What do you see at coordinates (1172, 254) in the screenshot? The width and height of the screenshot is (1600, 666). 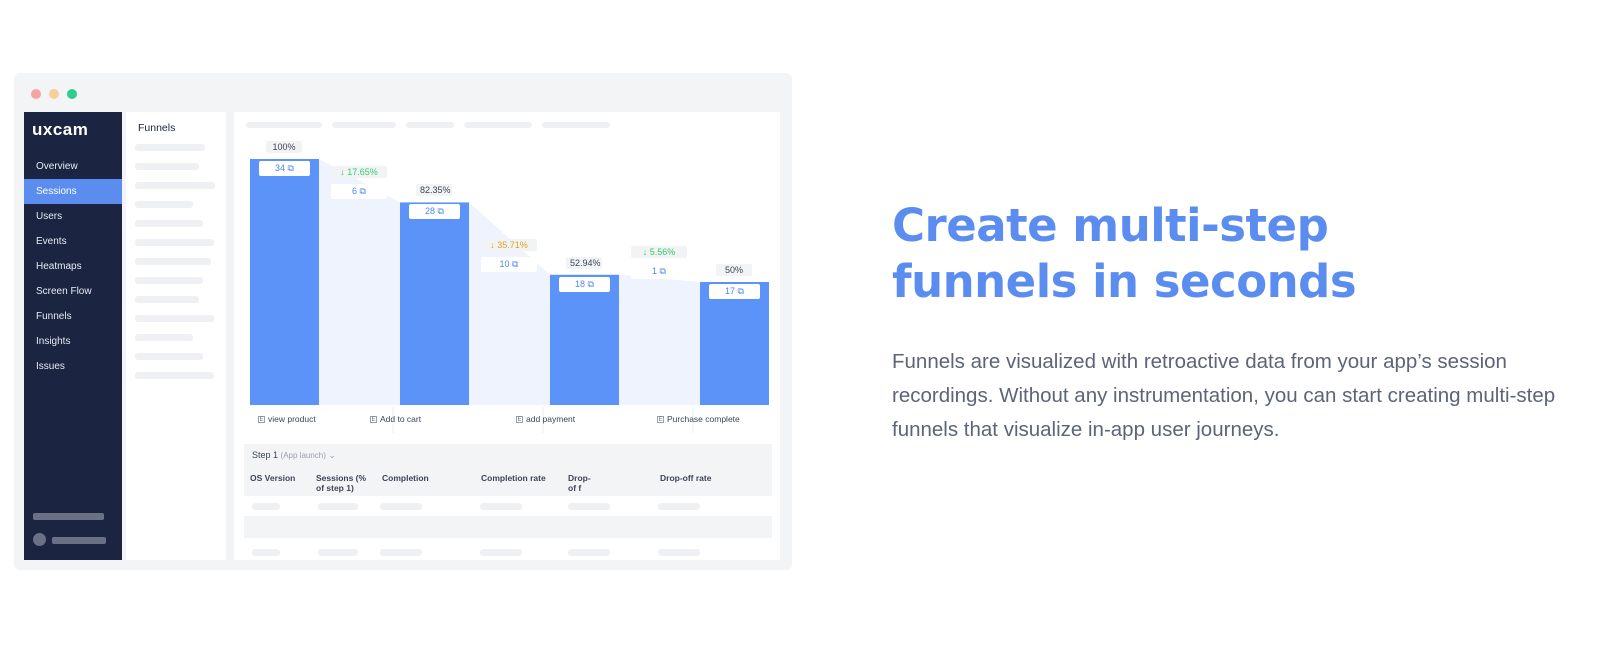 I see `hero-headline: Create multi-step funnels in seconds` at bounding box center [1172, 254].